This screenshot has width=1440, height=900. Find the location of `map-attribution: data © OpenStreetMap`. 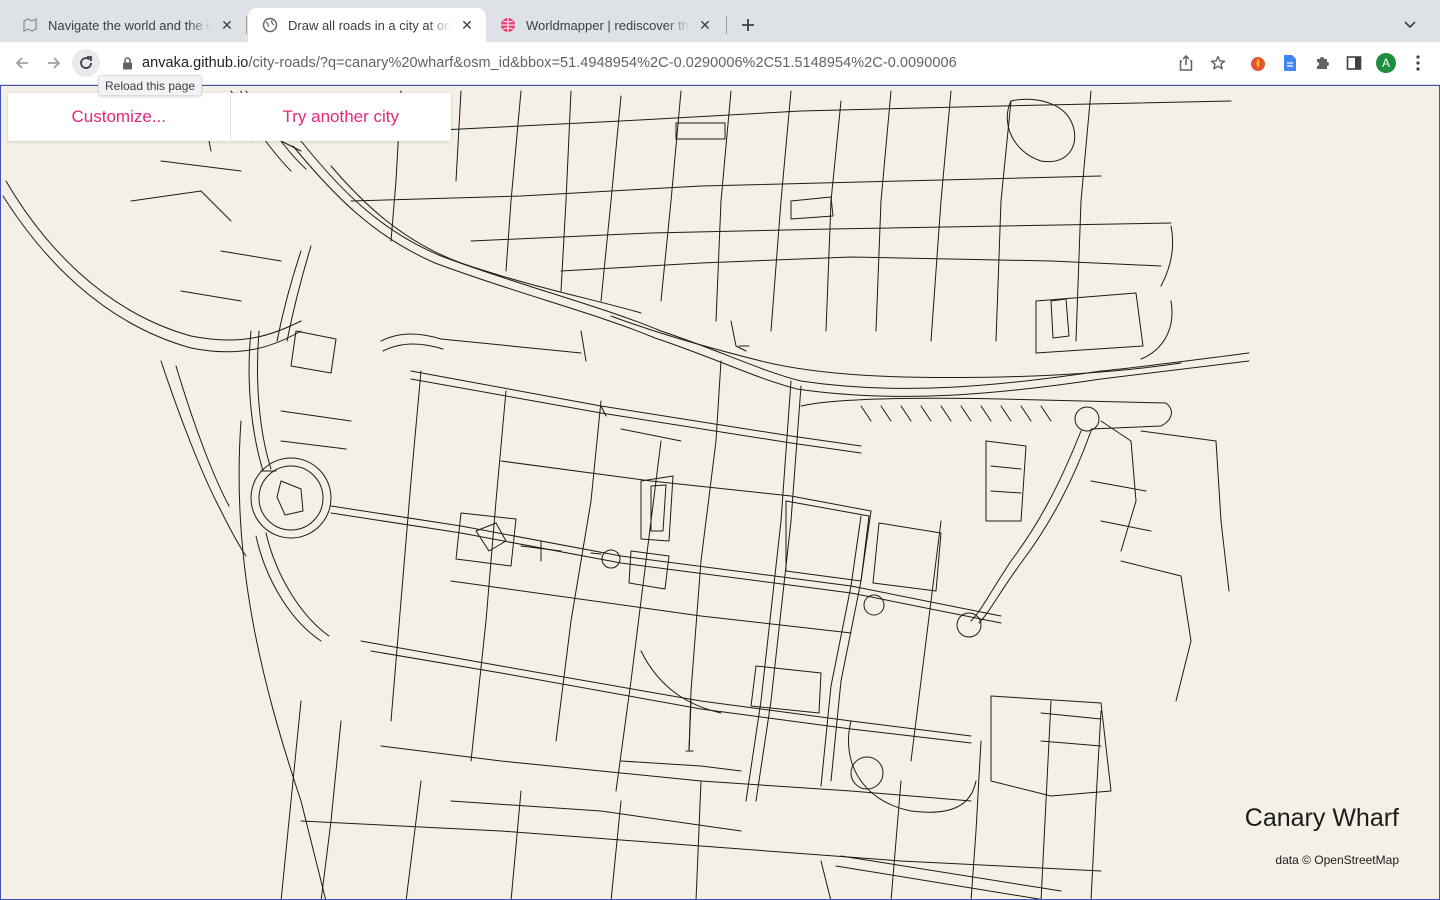

map-attribution: data © OpenStreetMap is located at coordinates (1337, 860).